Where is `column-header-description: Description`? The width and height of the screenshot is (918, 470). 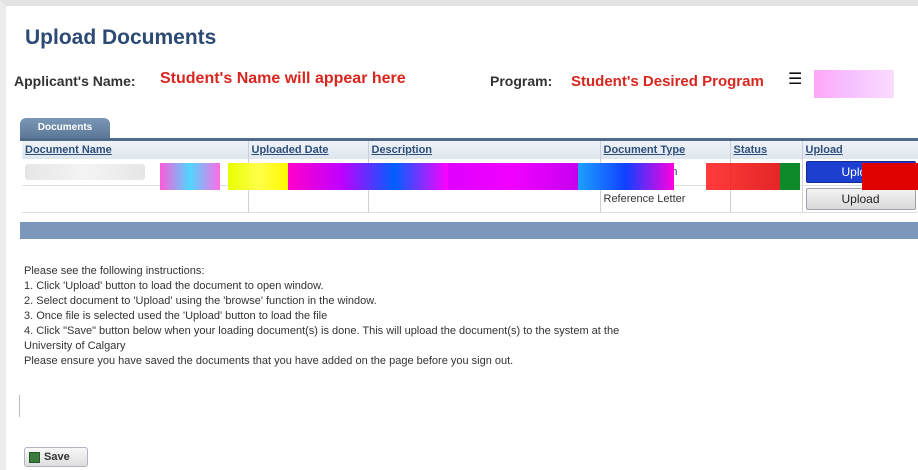 column-header-description: Description is located at coordinates (484, 150).